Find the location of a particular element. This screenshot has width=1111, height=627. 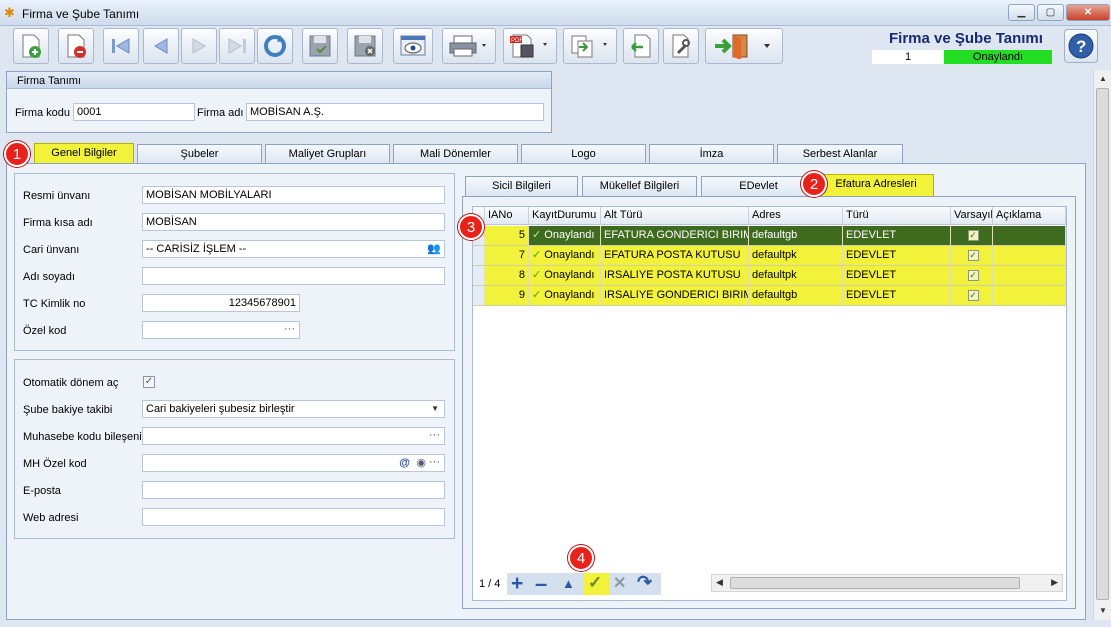

vertical-scrollbar: ▲ ▼ is located at coordinates (1102, 345).